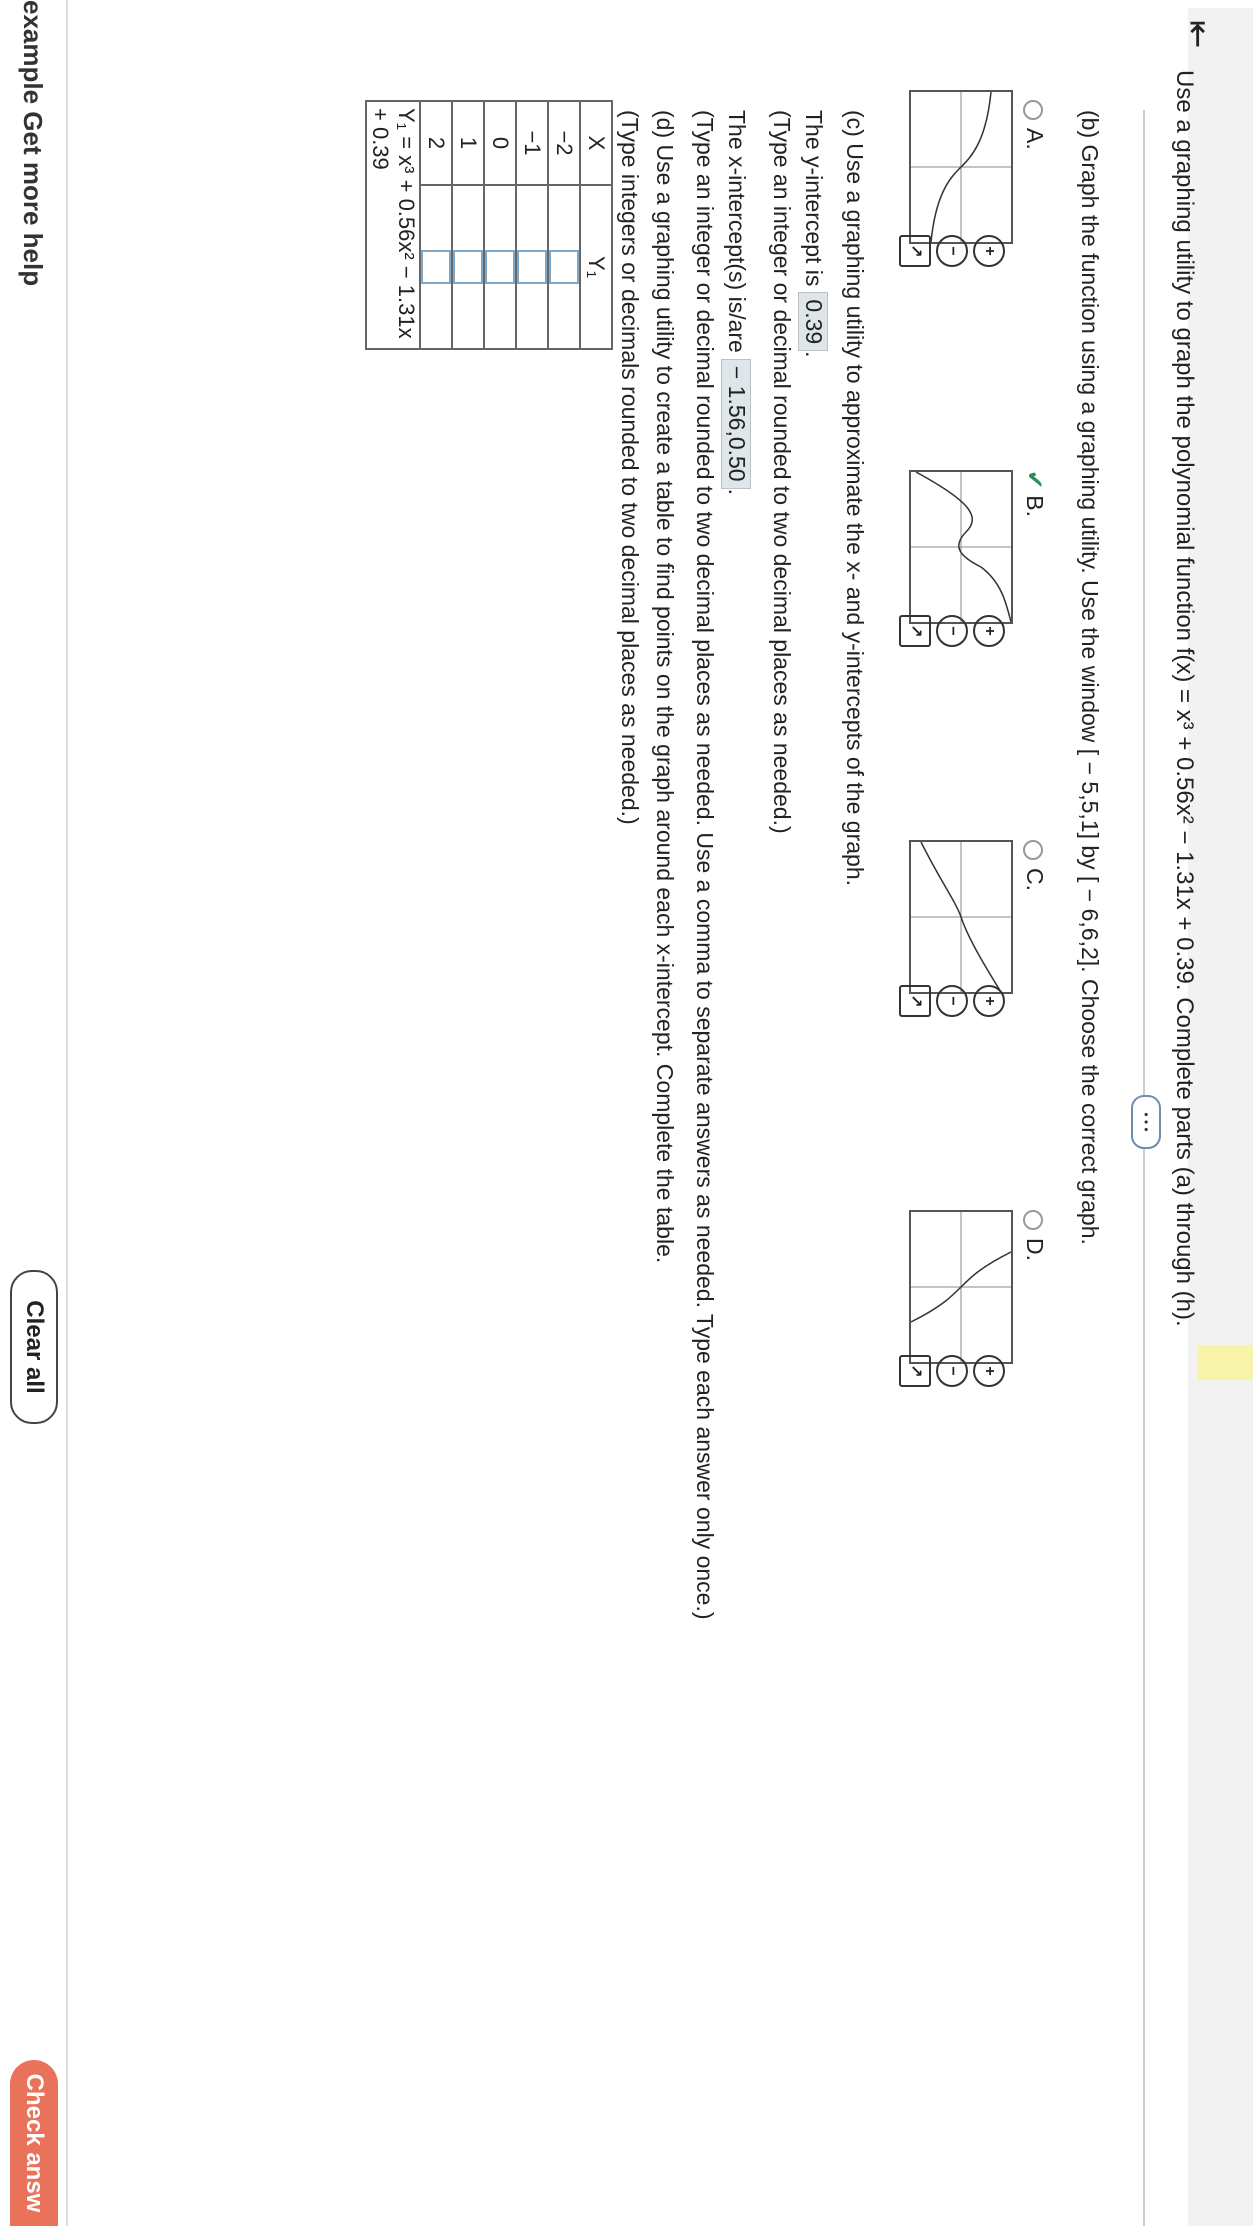 The width and height of the screenshot is (1253, 2226). What do you see at coordinates (1034, 1235) in the screenshot?
I see `option-d: D.` at bounding box center [1034, 1235].